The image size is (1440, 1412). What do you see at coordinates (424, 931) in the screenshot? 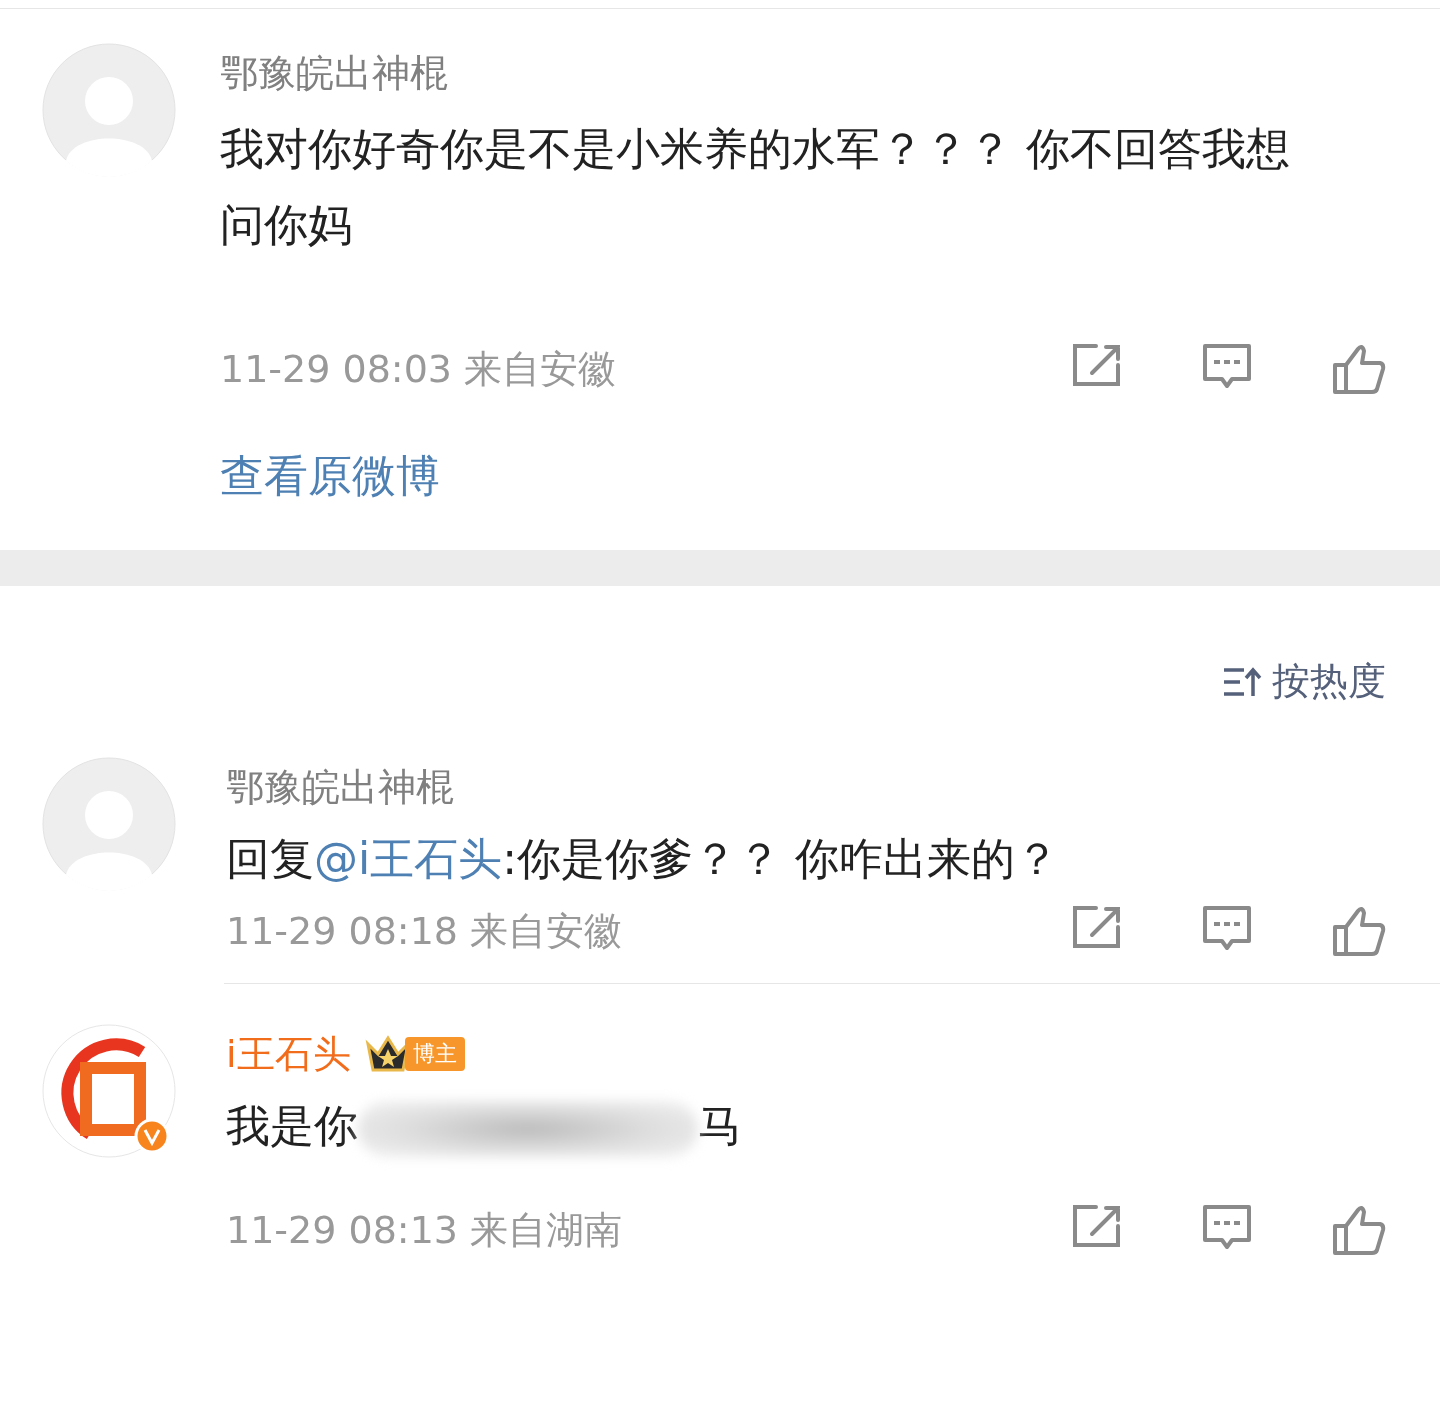
I see `comment-time: 11-29 08:18 来自安徽` at bounding box center [424, 931].